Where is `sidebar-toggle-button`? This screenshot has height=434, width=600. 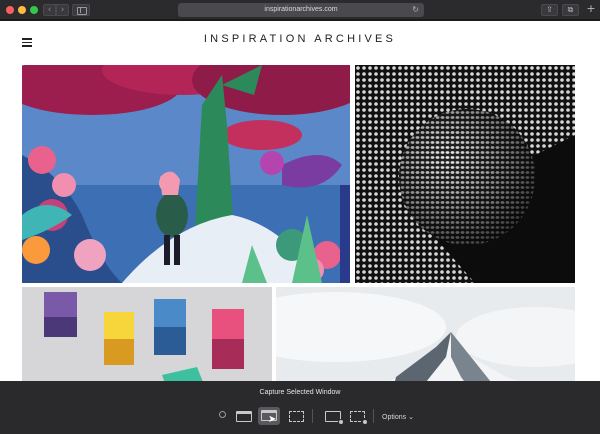 sidebar-toggle-button is located at coordinates (81, 10).